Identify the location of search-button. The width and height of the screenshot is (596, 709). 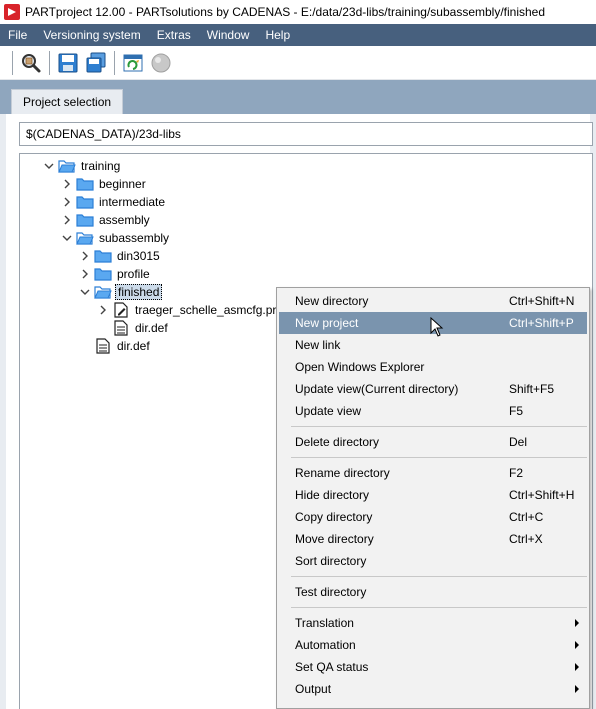
(31, 63).